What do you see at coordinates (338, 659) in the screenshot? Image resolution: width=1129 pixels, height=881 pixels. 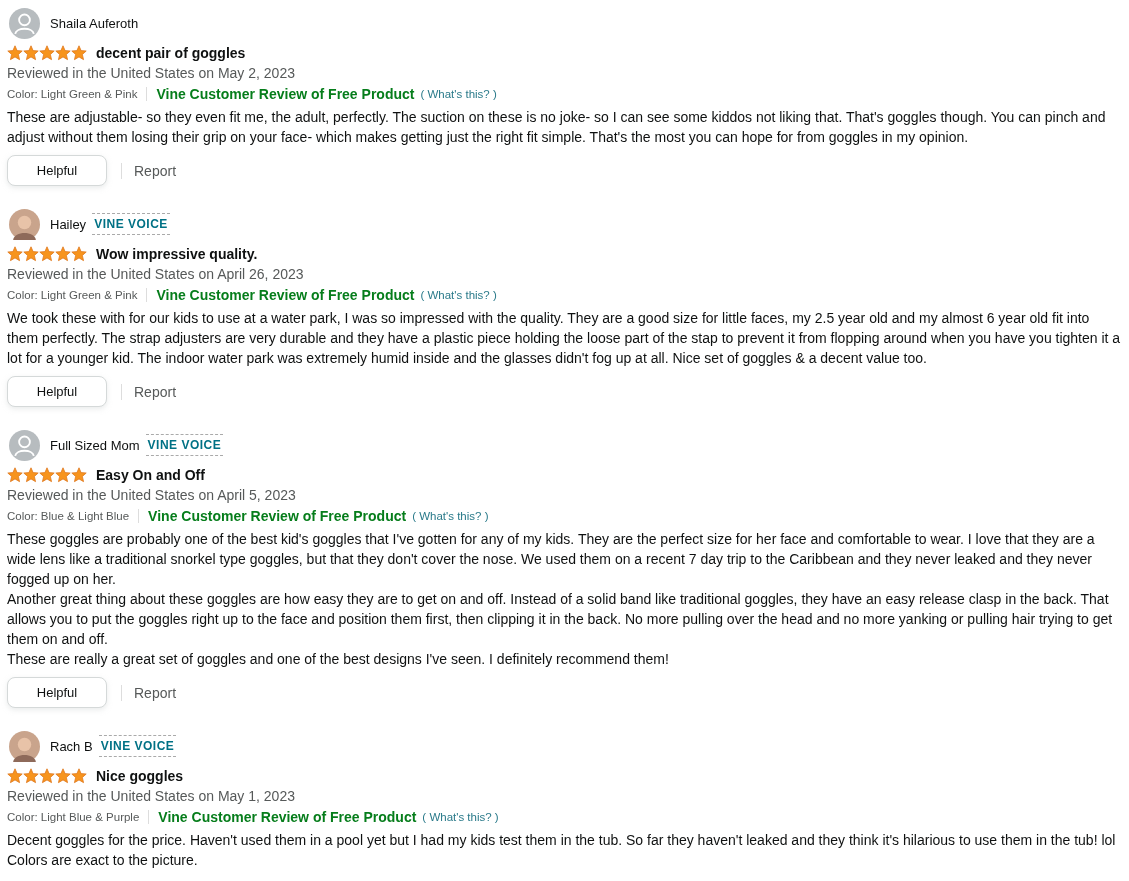 I see `review-text: These are really a great set of goggles and one of the best designs I've seen. I definitely recommend them!` at bounding box center [338, 659].